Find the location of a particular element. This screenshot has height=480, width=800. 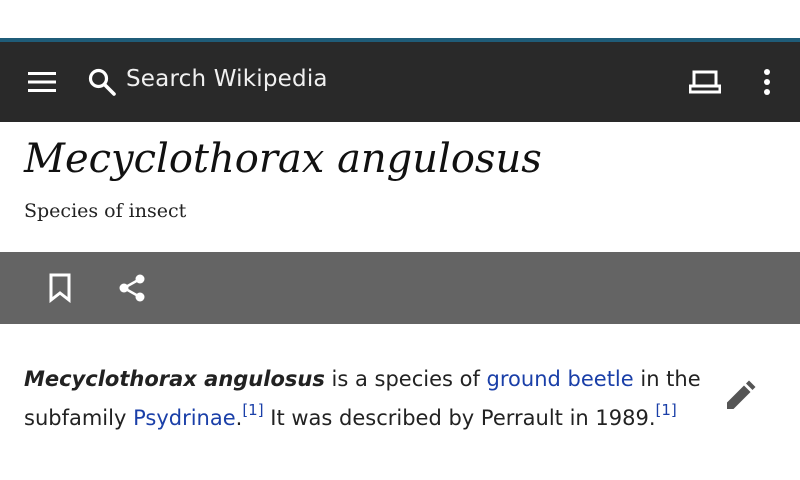

search-button is located at coordinates (102, 82).